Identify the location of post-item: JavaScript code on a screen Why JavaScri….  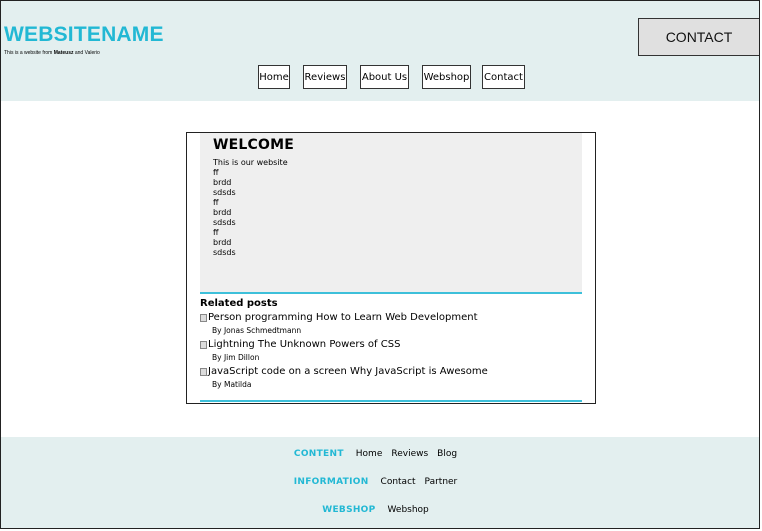
(391, 377).